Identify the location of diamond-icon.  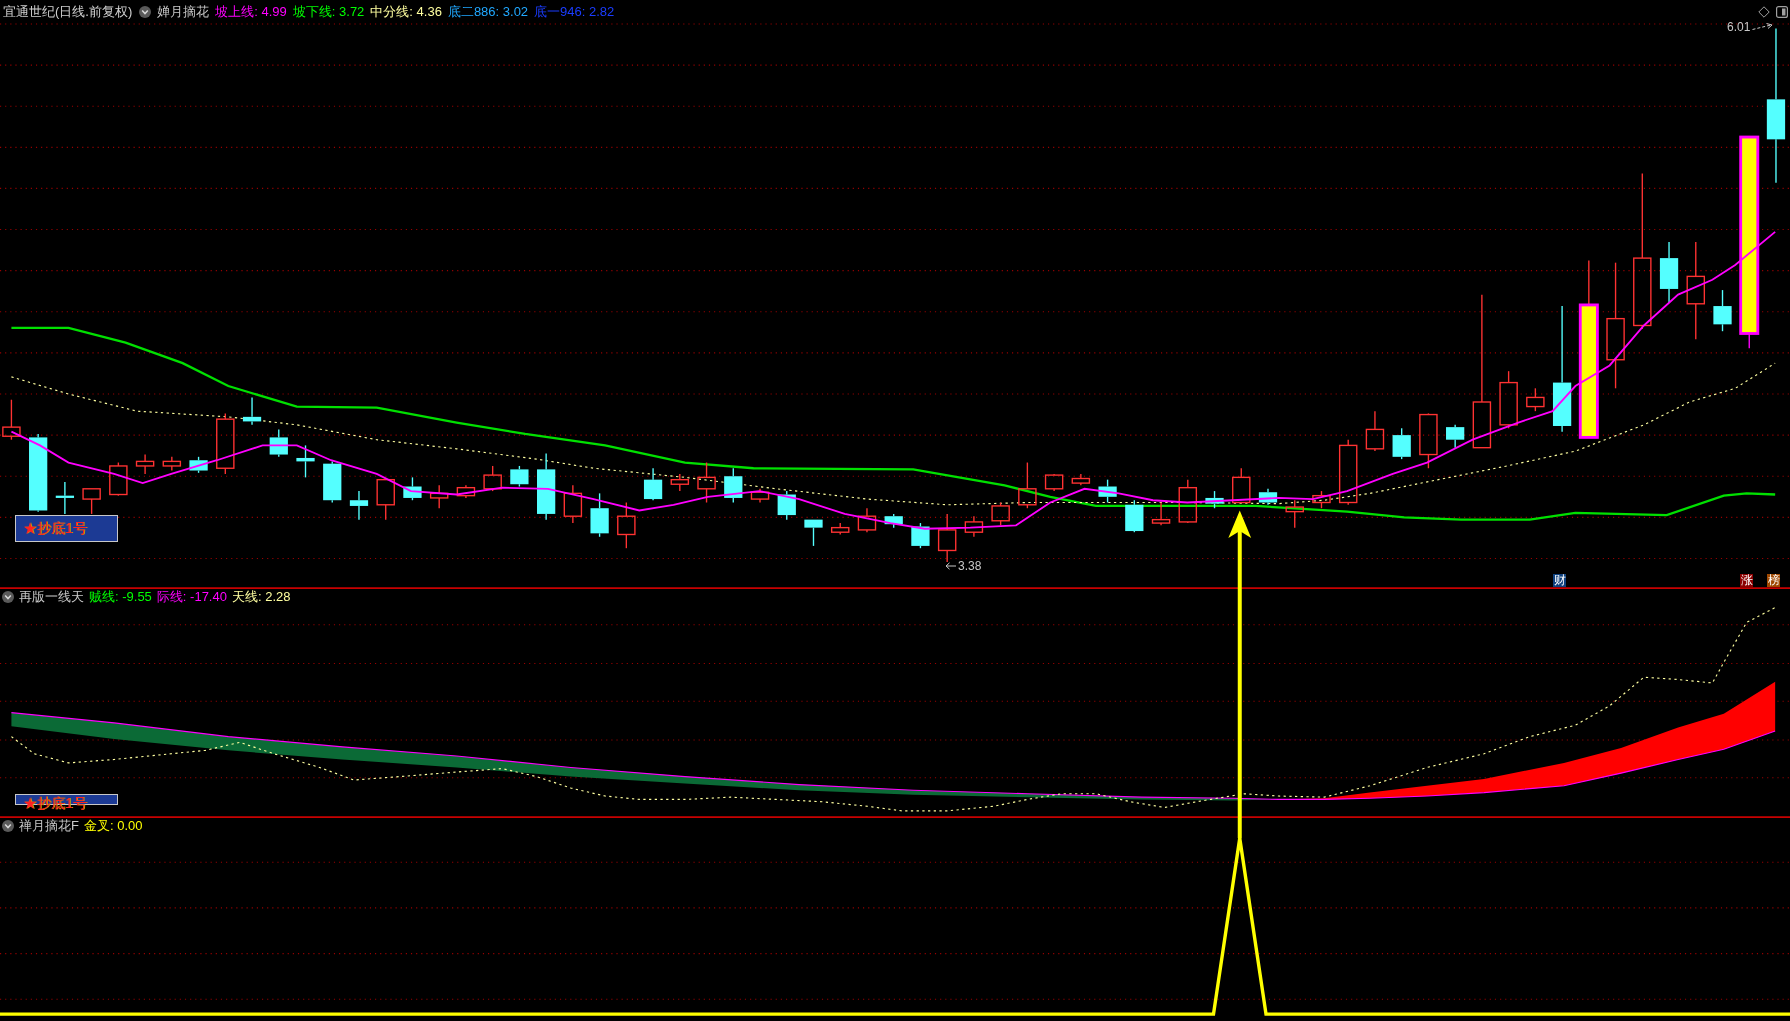
(1764, 12).